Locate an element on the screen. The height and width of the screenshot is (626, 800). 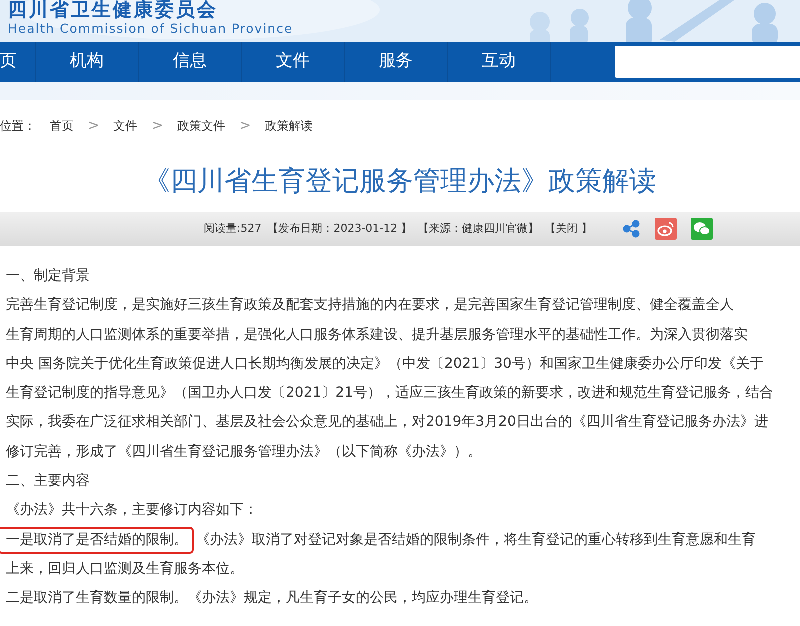
breadcrumb-link: 政策文件 is located at coordinates (201, 126).